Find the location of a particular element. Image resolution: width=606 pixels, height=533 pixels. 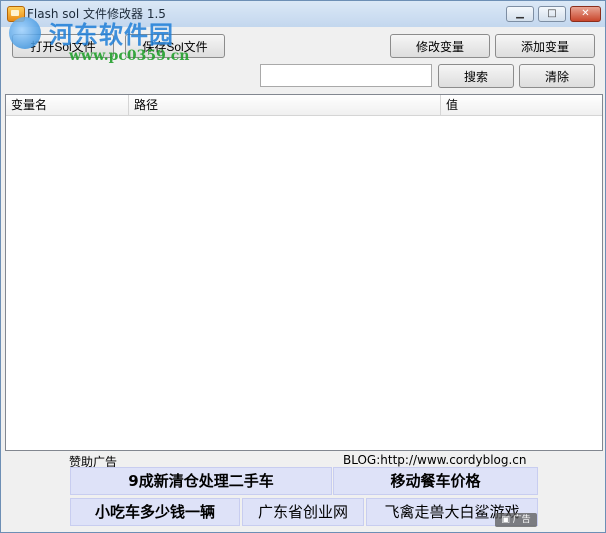

minimize-button: ▁ is located at coordinates (520, 14).